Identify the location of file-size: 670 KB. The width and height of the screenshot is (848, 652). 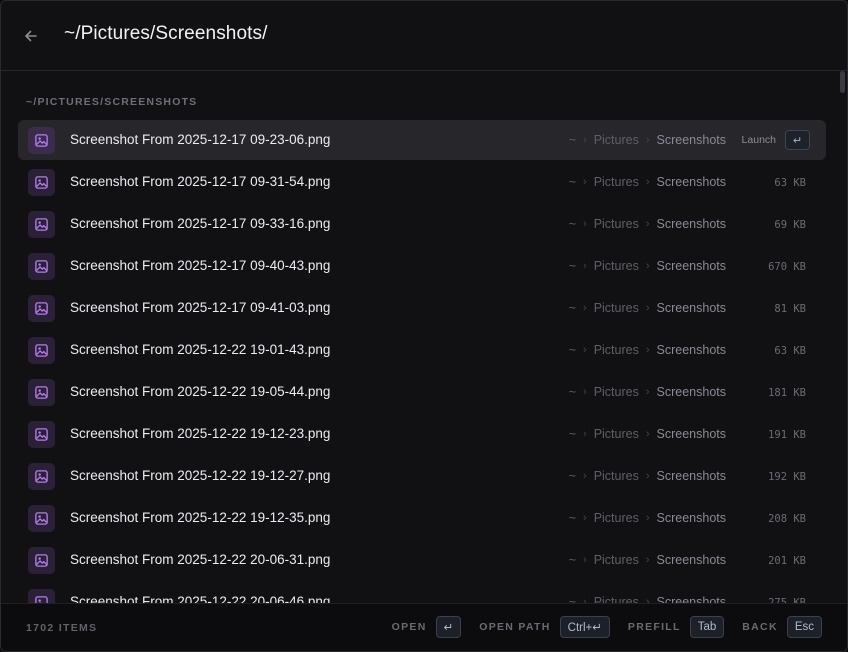
(787, 267).